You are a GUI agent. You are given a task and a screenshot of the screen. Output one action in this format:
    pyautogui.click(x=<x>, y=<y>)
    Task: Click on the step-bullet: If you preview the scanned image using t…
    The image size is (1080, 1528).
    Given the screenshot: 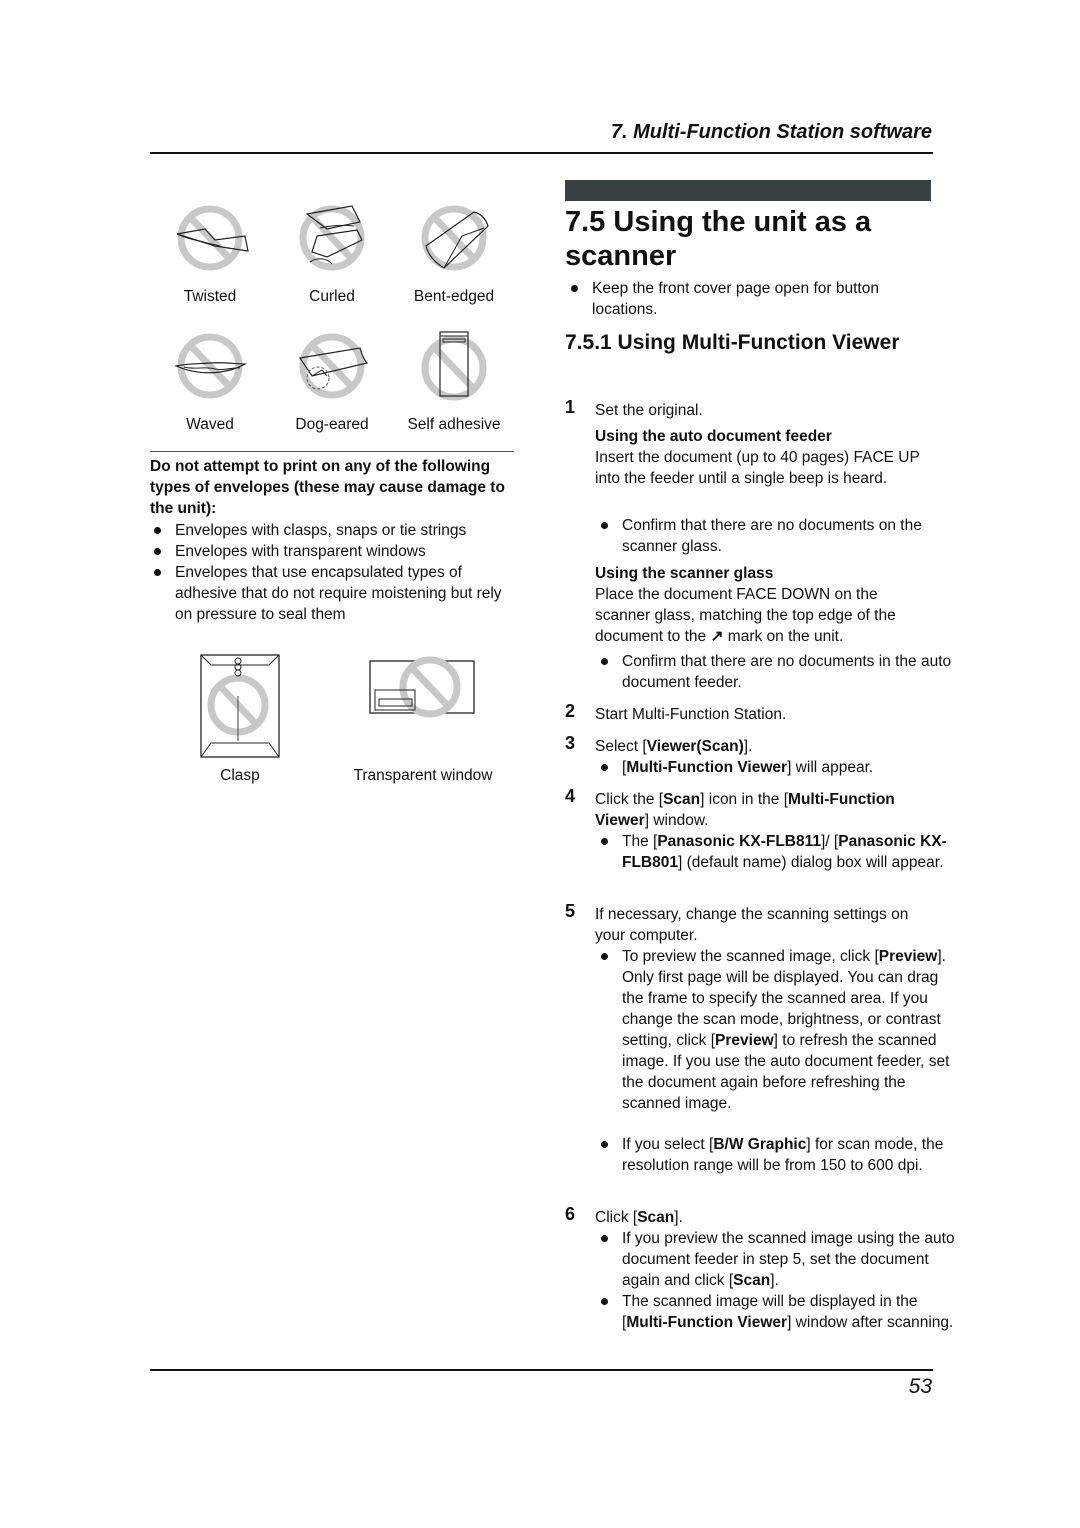 What is the action you would take?
    pyautogui.click(x=778, y=1259)
    